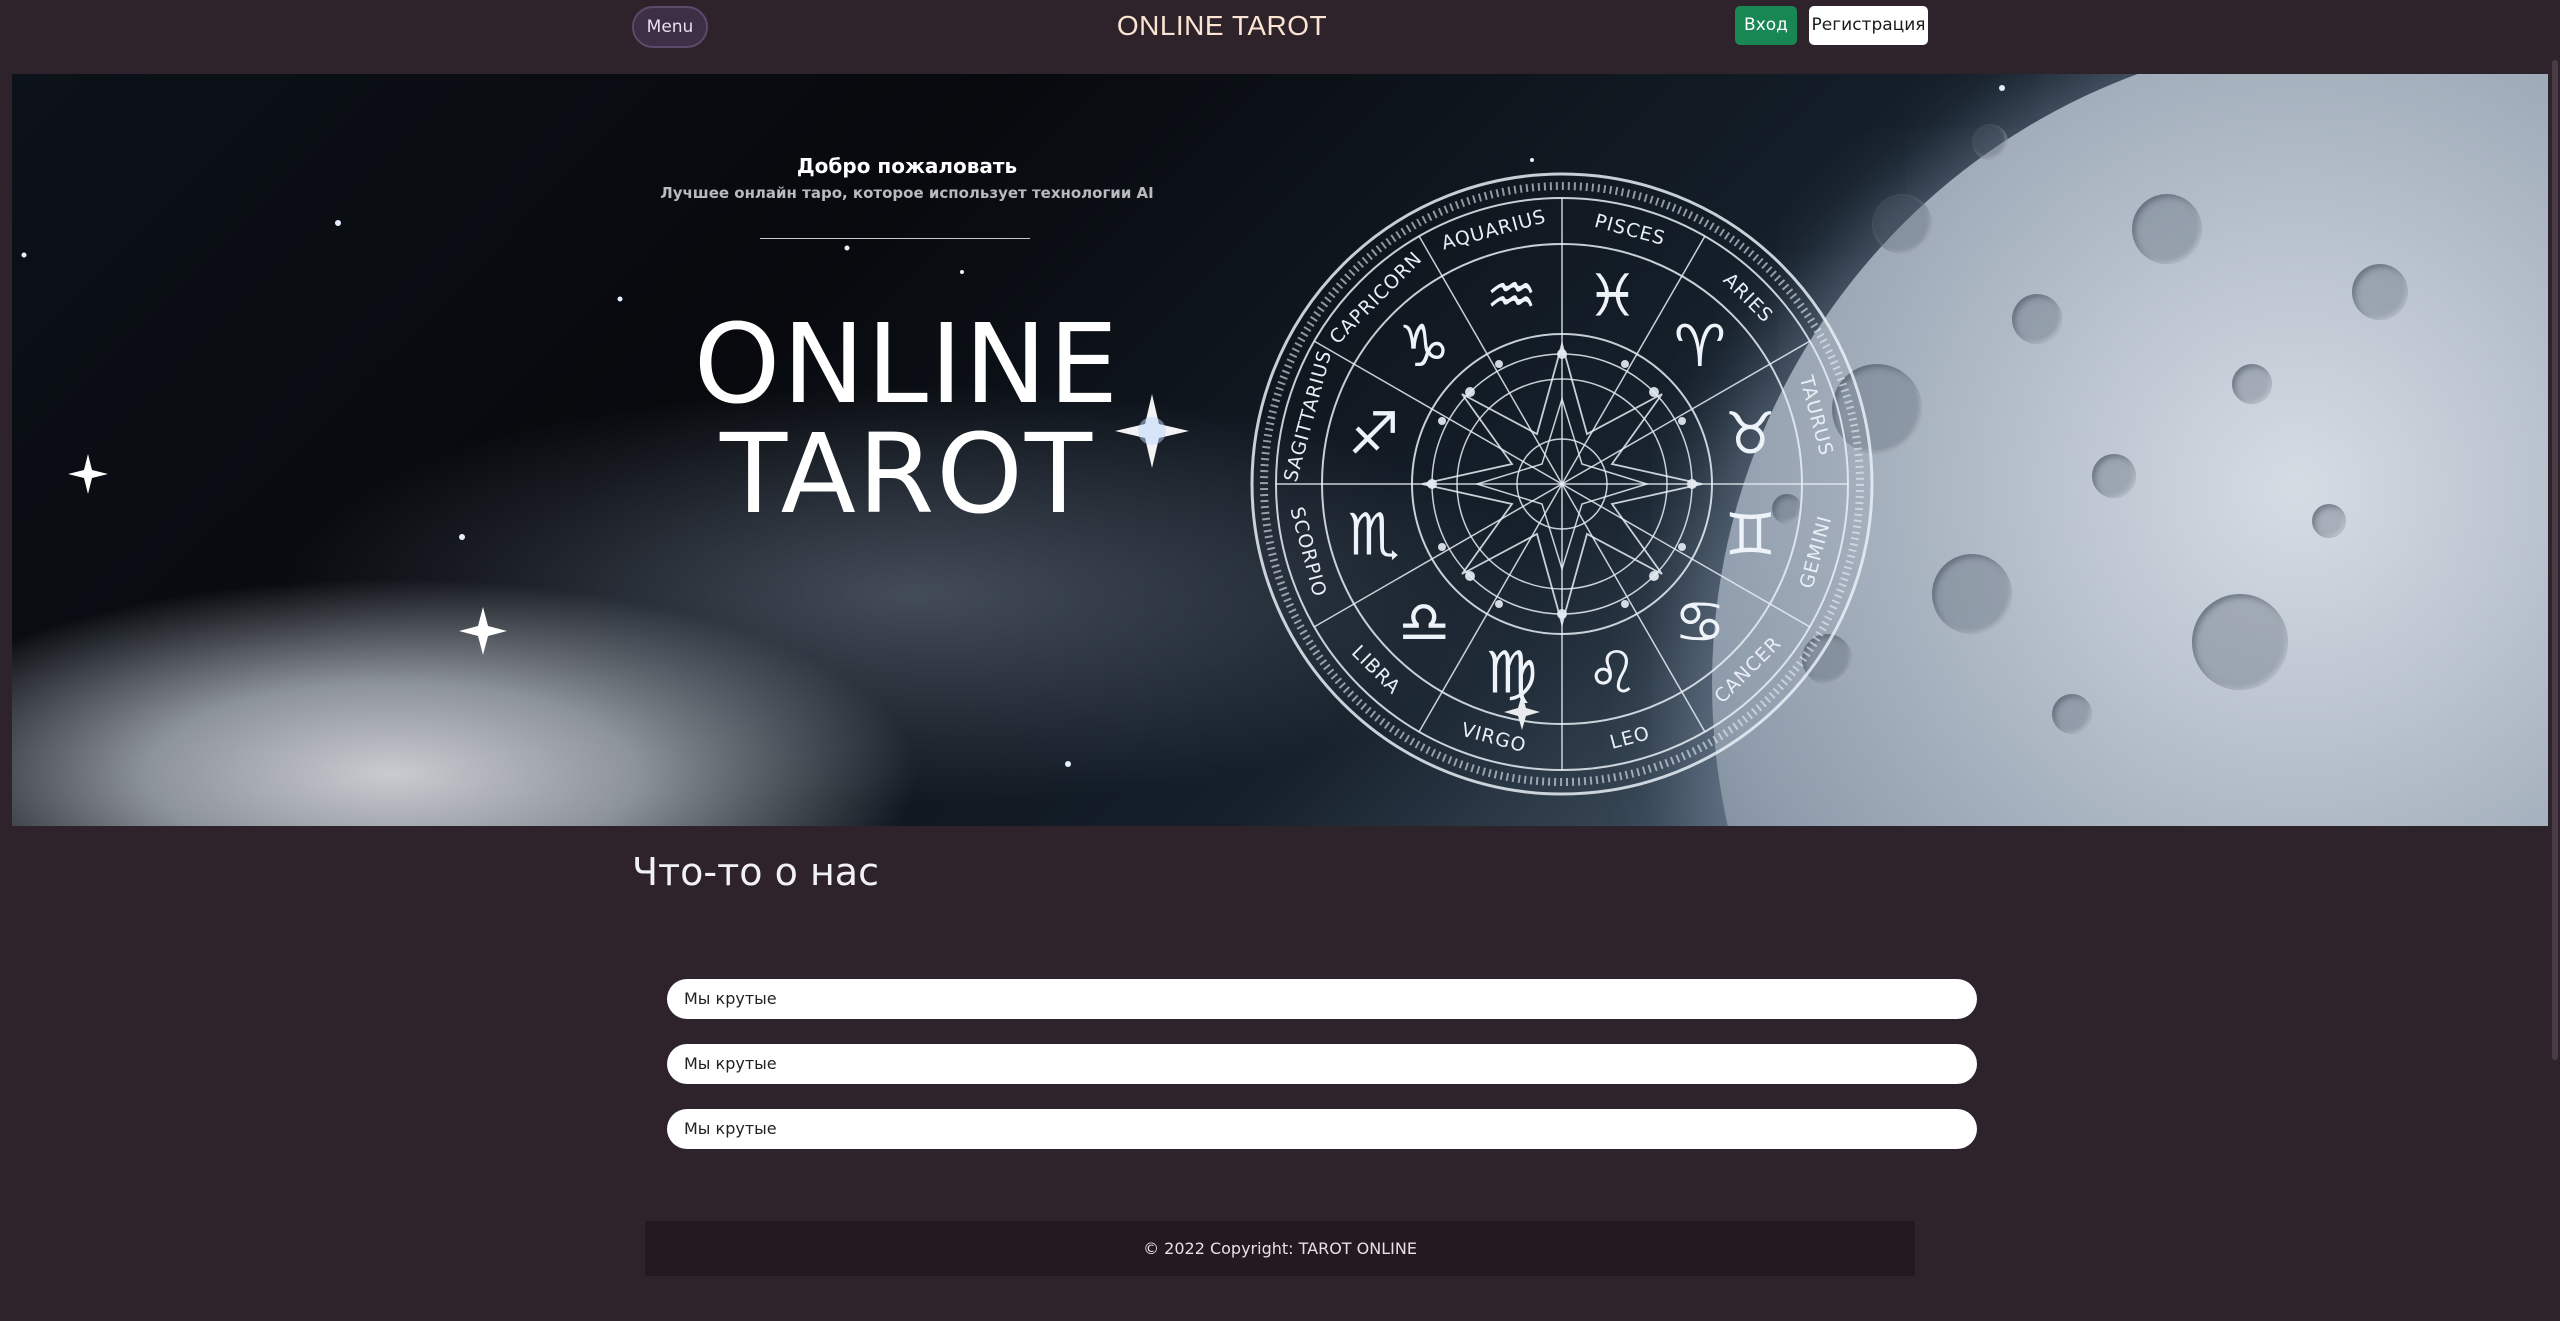  What do you see at coordinates (1630, 738) in the screenshot?
I see `zodiac-label: LEO` at bounding box center [1630, 738].